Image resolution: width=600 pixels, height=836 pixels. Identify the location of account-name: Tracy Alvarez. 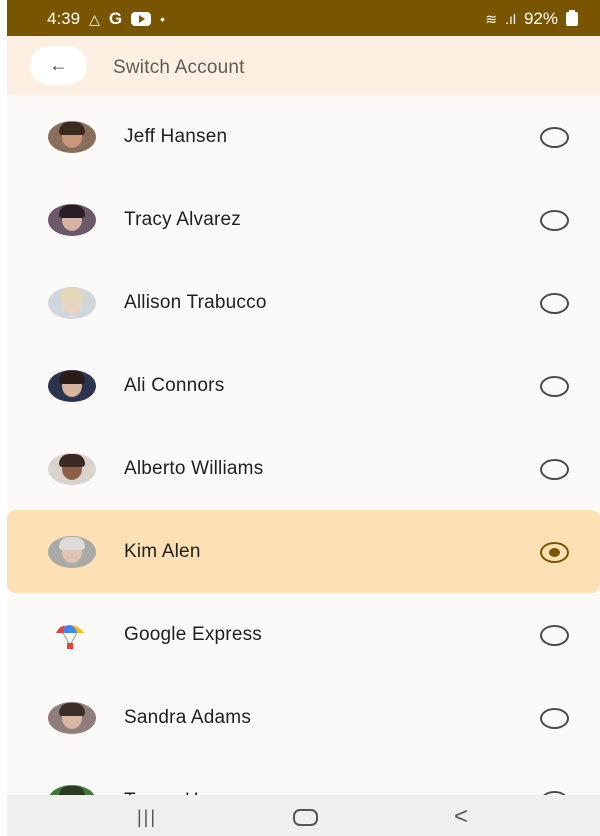
(182, 219).